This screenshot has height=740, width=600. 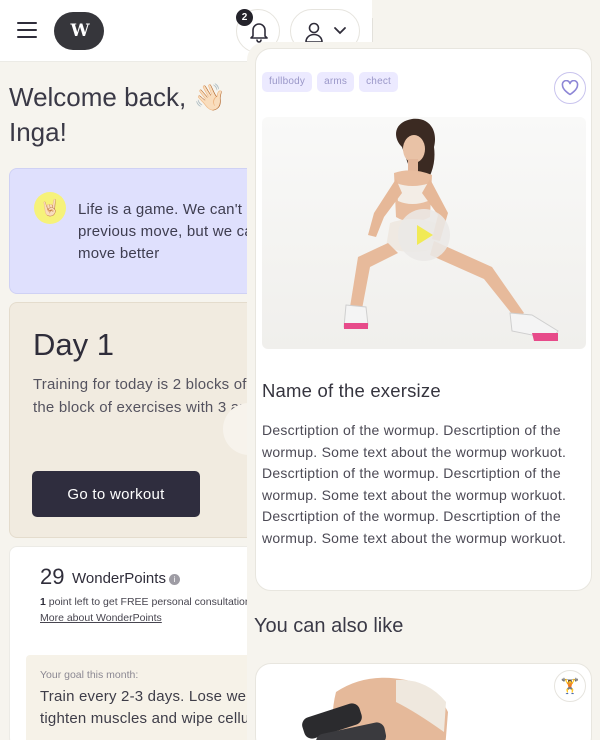 What do you see at coordinates (52, 576) in the screenshot?
I see `points-count: 29` at bounding box center [52, 576].